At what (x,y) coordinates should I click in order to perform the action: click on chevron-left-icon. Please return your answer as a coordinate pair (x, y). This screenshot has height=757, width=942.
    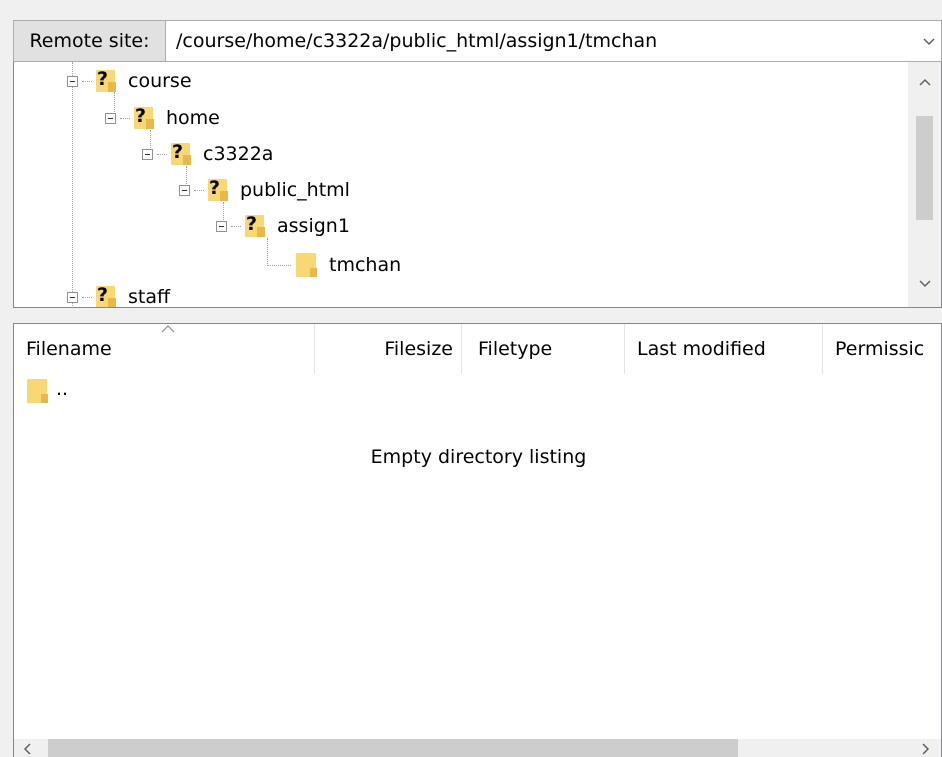
    Looking at the image, I should click on (28, 749).